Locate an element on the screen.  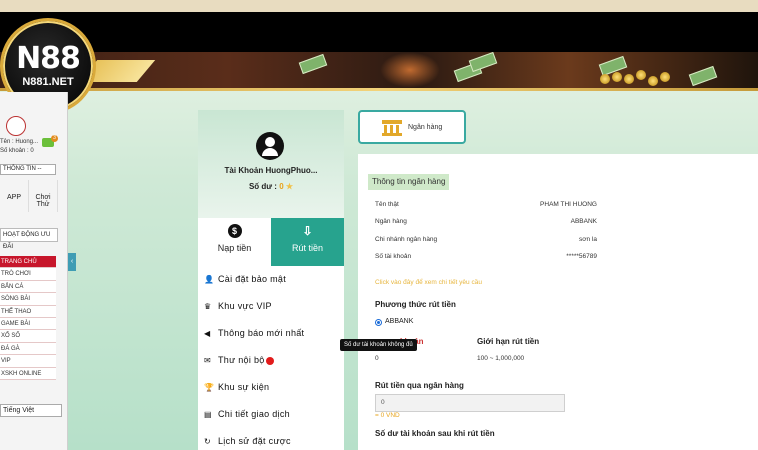
menu-item-bet-history: ↻ Lịch sử đặt cược is located at coordinates (271, 439).